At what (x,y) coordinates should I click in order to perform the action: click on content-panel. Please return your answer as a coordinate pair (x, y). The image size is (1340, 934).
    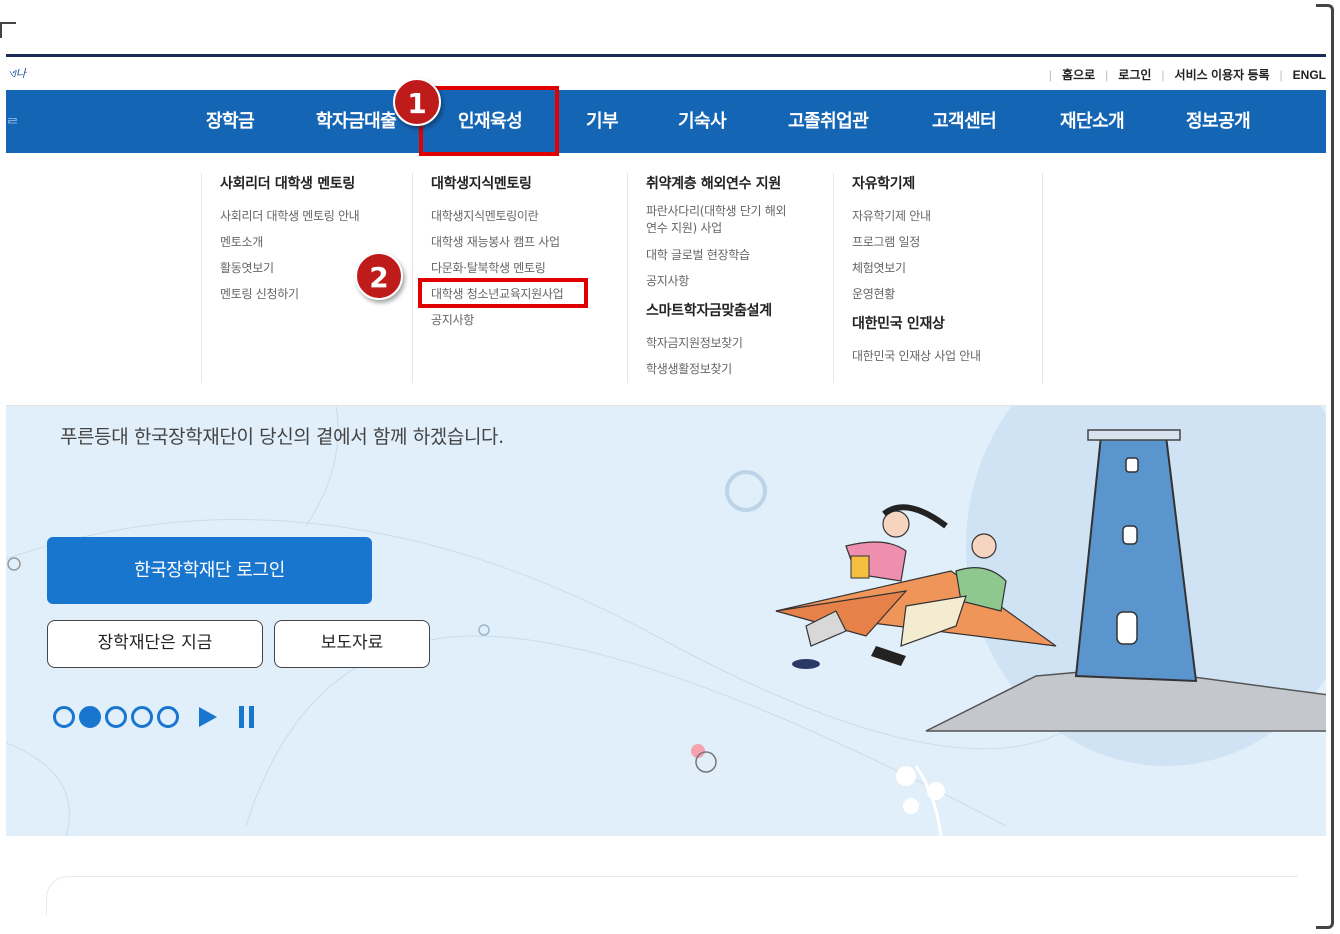
    Looking at the image, I should click on (672, 896).